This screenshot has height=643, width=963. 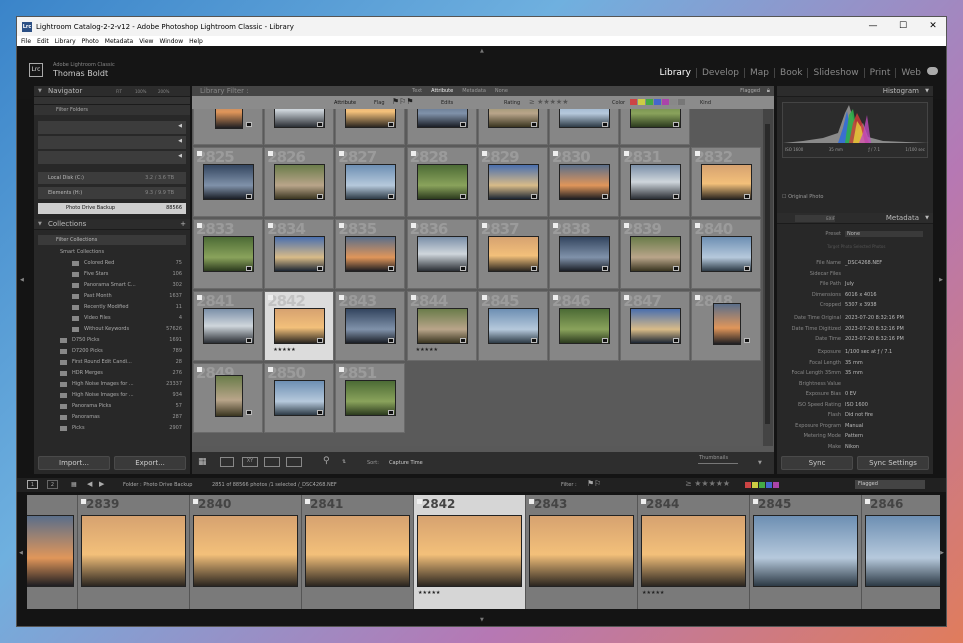 I want to click on metadata-value: 1/100 sec at ƒ / 7.1, so click(x=868, y=352).